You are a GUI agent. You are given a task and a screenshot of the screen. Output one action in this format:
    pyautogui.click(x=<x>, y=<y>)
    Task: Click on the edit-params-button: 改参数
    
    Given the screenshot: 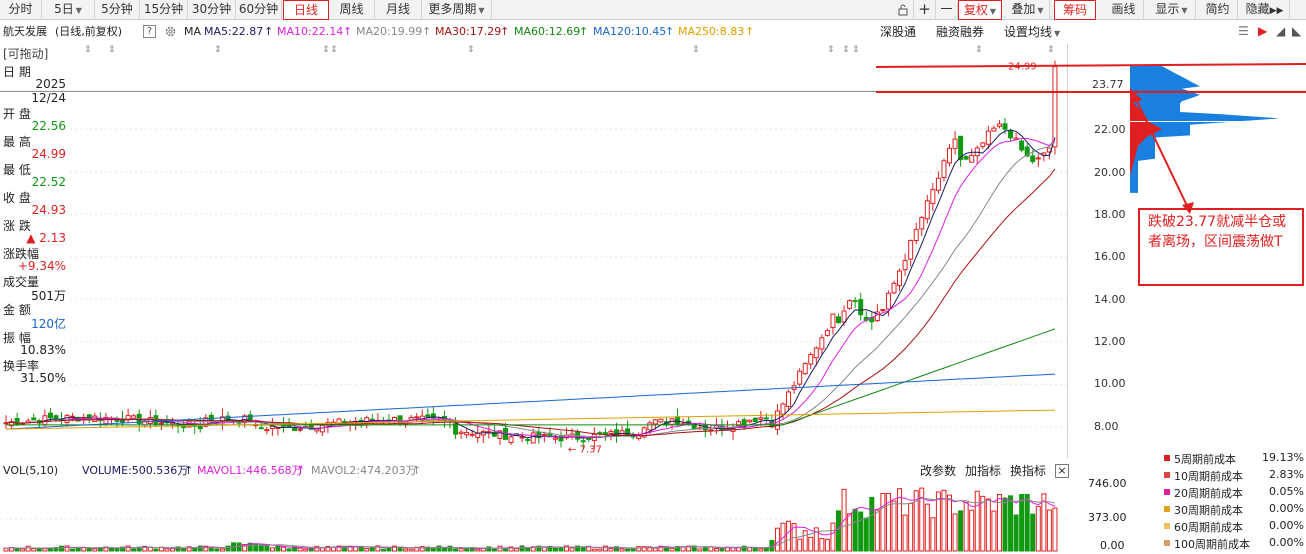 What is the action you would take?
    pyautogui.click(x=938, y=471)
    